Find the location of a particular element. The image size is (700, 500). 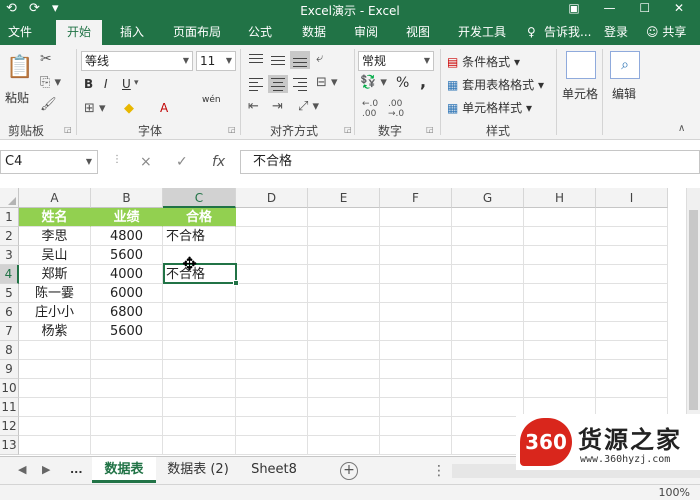

select-all-button is located at coordinates (9, 198).